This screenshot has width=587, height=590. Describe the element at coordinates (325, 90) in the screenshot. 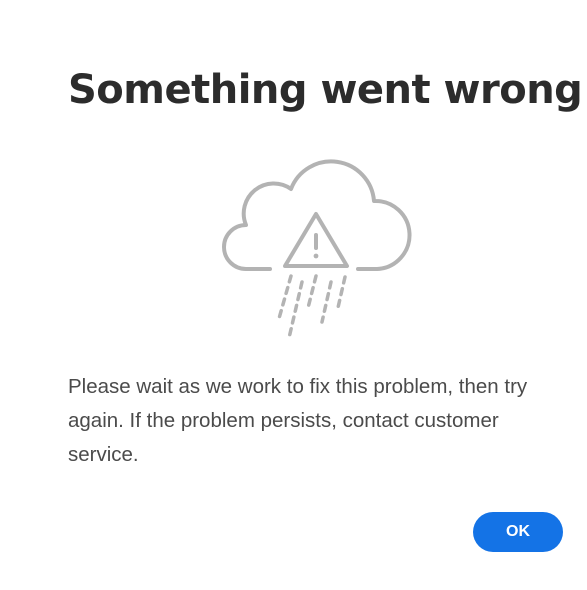

I see `dialog-title: Something went wrong` at that location.